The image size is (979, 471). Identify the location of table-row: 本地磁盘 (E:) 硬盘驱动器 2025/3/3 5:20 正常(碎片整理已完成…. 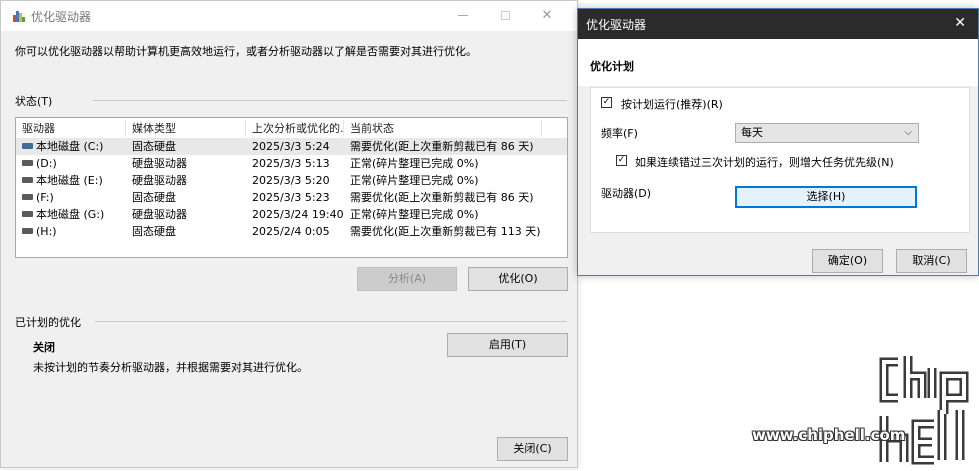
(291, 180).